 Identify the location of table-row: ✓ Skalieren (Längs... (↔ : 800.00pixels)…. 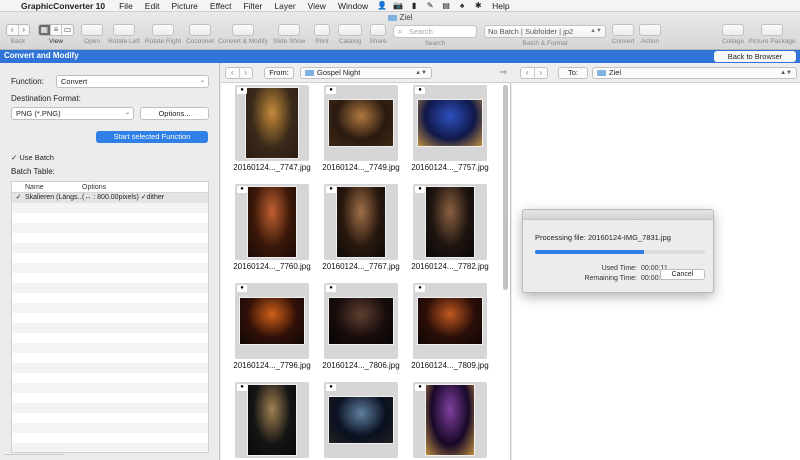
(110, 198).